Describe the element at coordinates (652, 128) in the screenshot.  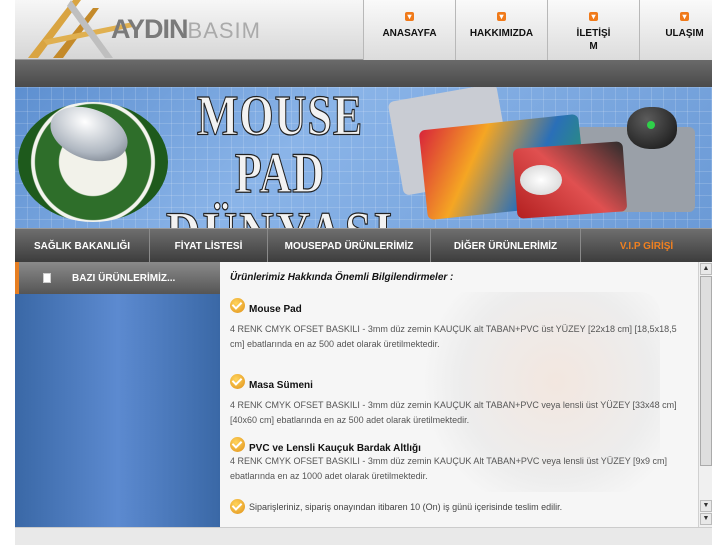
I see `black-mouse-image` at that location.